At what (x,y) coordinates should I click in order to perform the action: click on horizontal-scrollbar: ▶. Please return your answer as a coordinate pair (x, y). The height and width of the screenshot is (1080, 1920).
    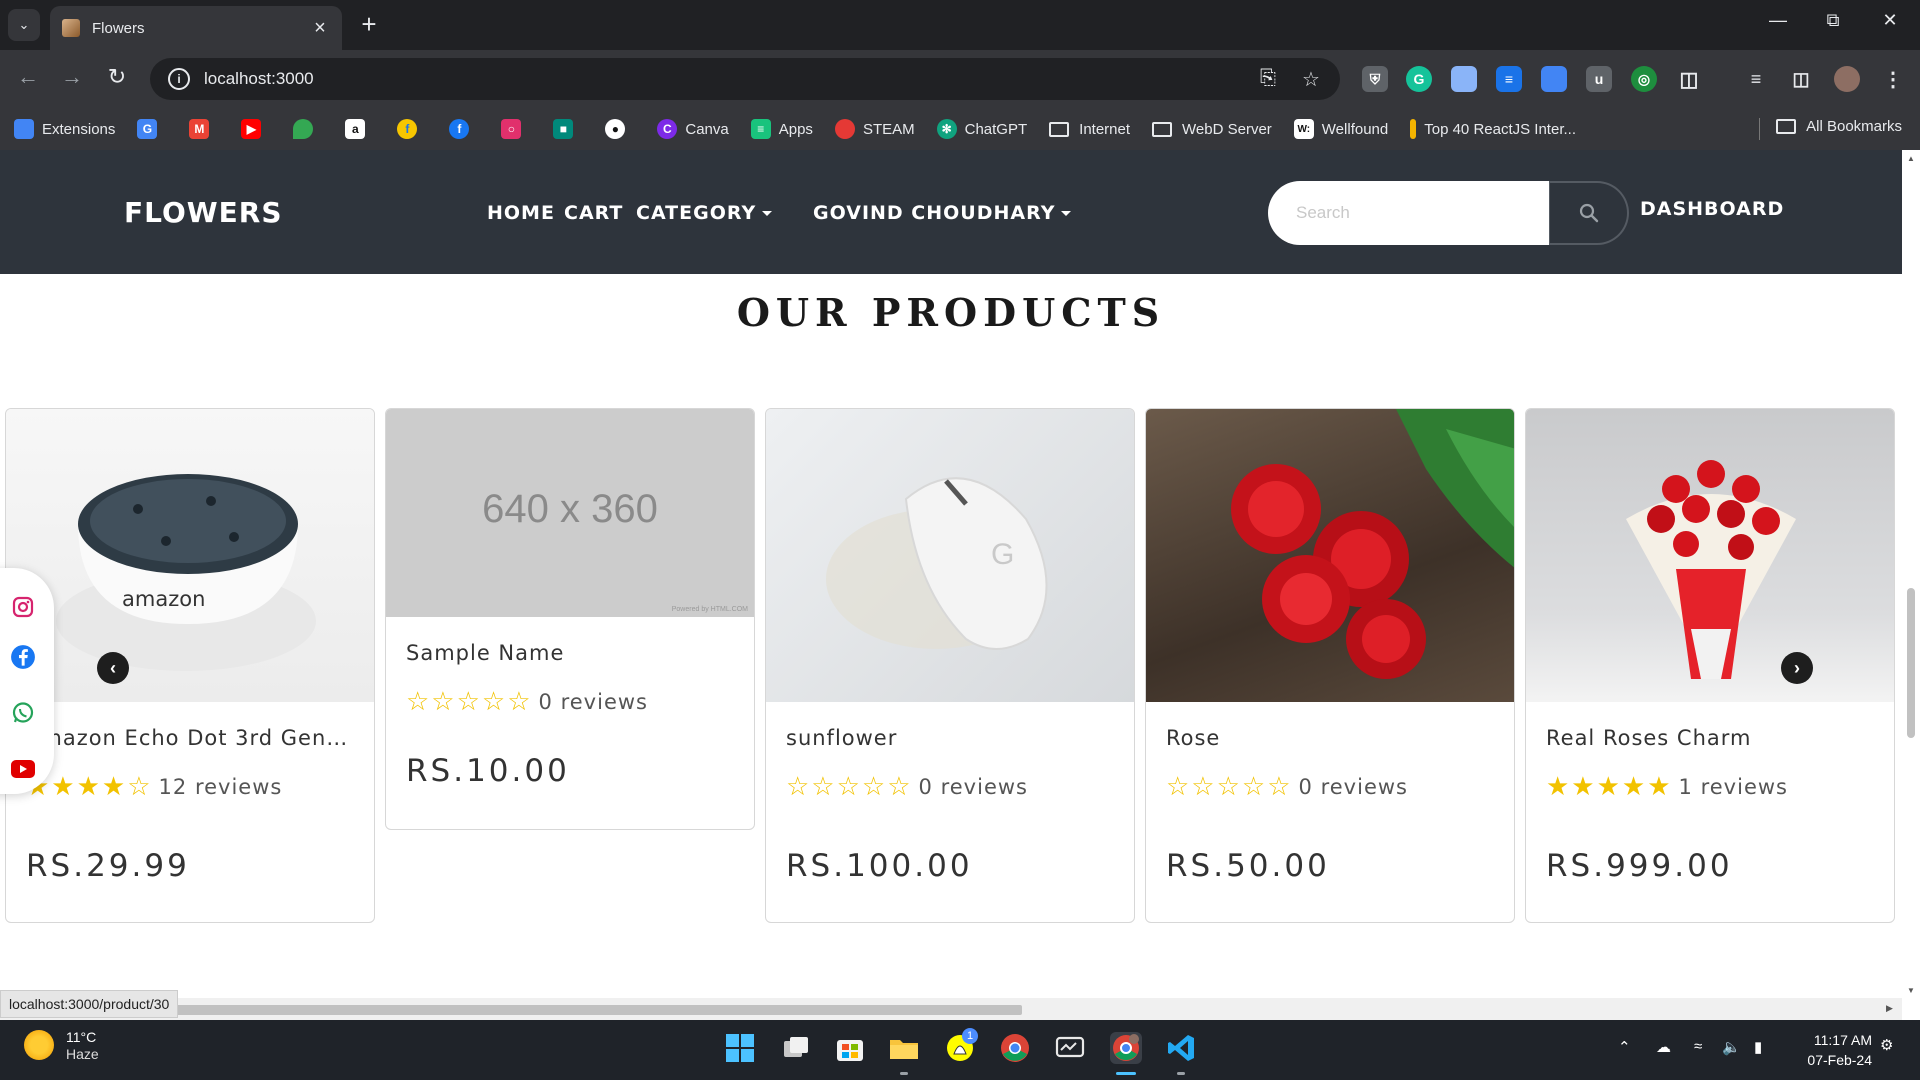
    Looking at the image, I should click on (951, 1009).